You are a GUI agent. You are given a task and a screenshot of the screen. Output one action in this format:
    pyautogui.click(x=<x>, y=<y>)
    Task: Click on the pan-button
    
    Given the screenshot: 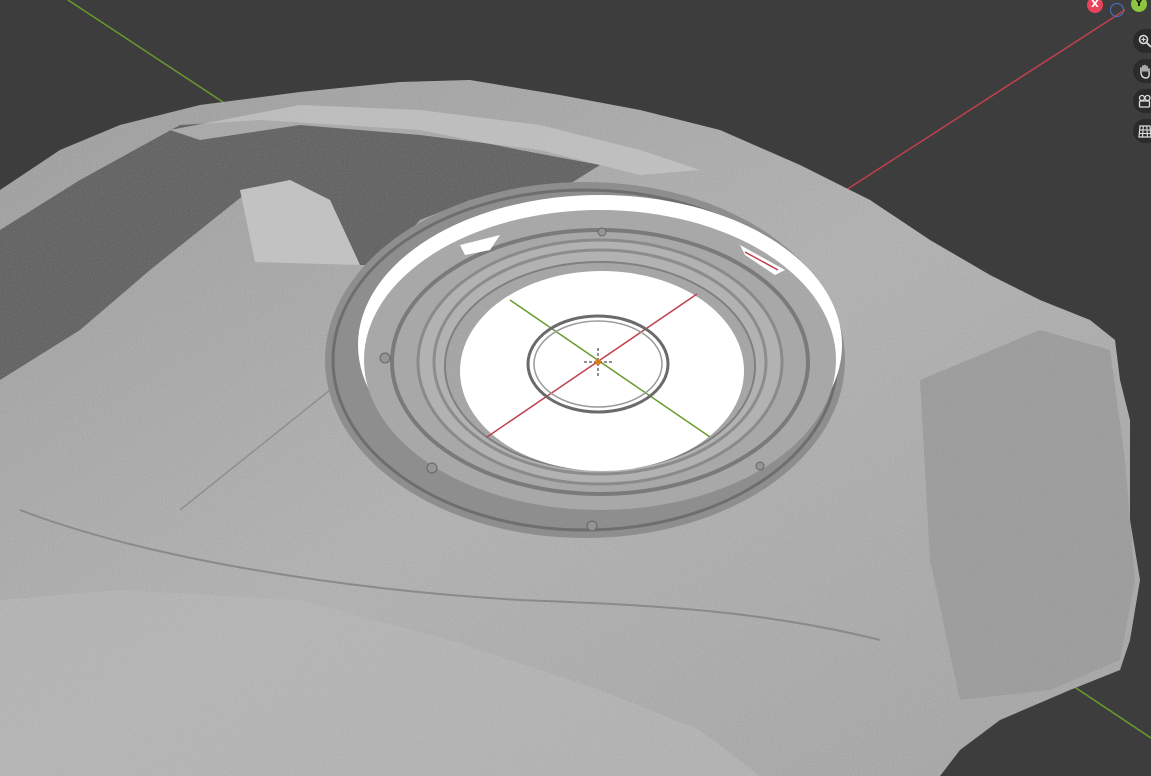 What is the action you would take?
    pyautogui.click(x=1142, y=71)
    